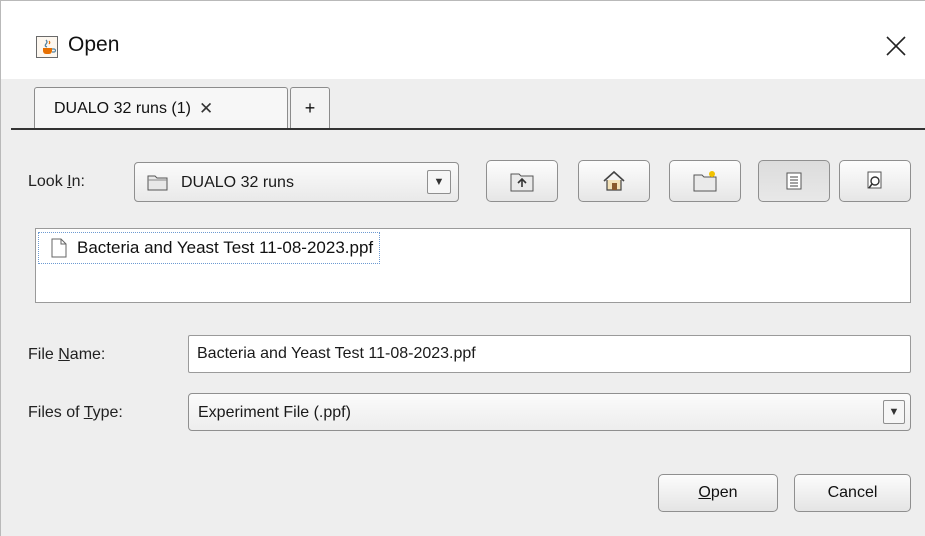  I want to click on file-icon, so click(59, 248).